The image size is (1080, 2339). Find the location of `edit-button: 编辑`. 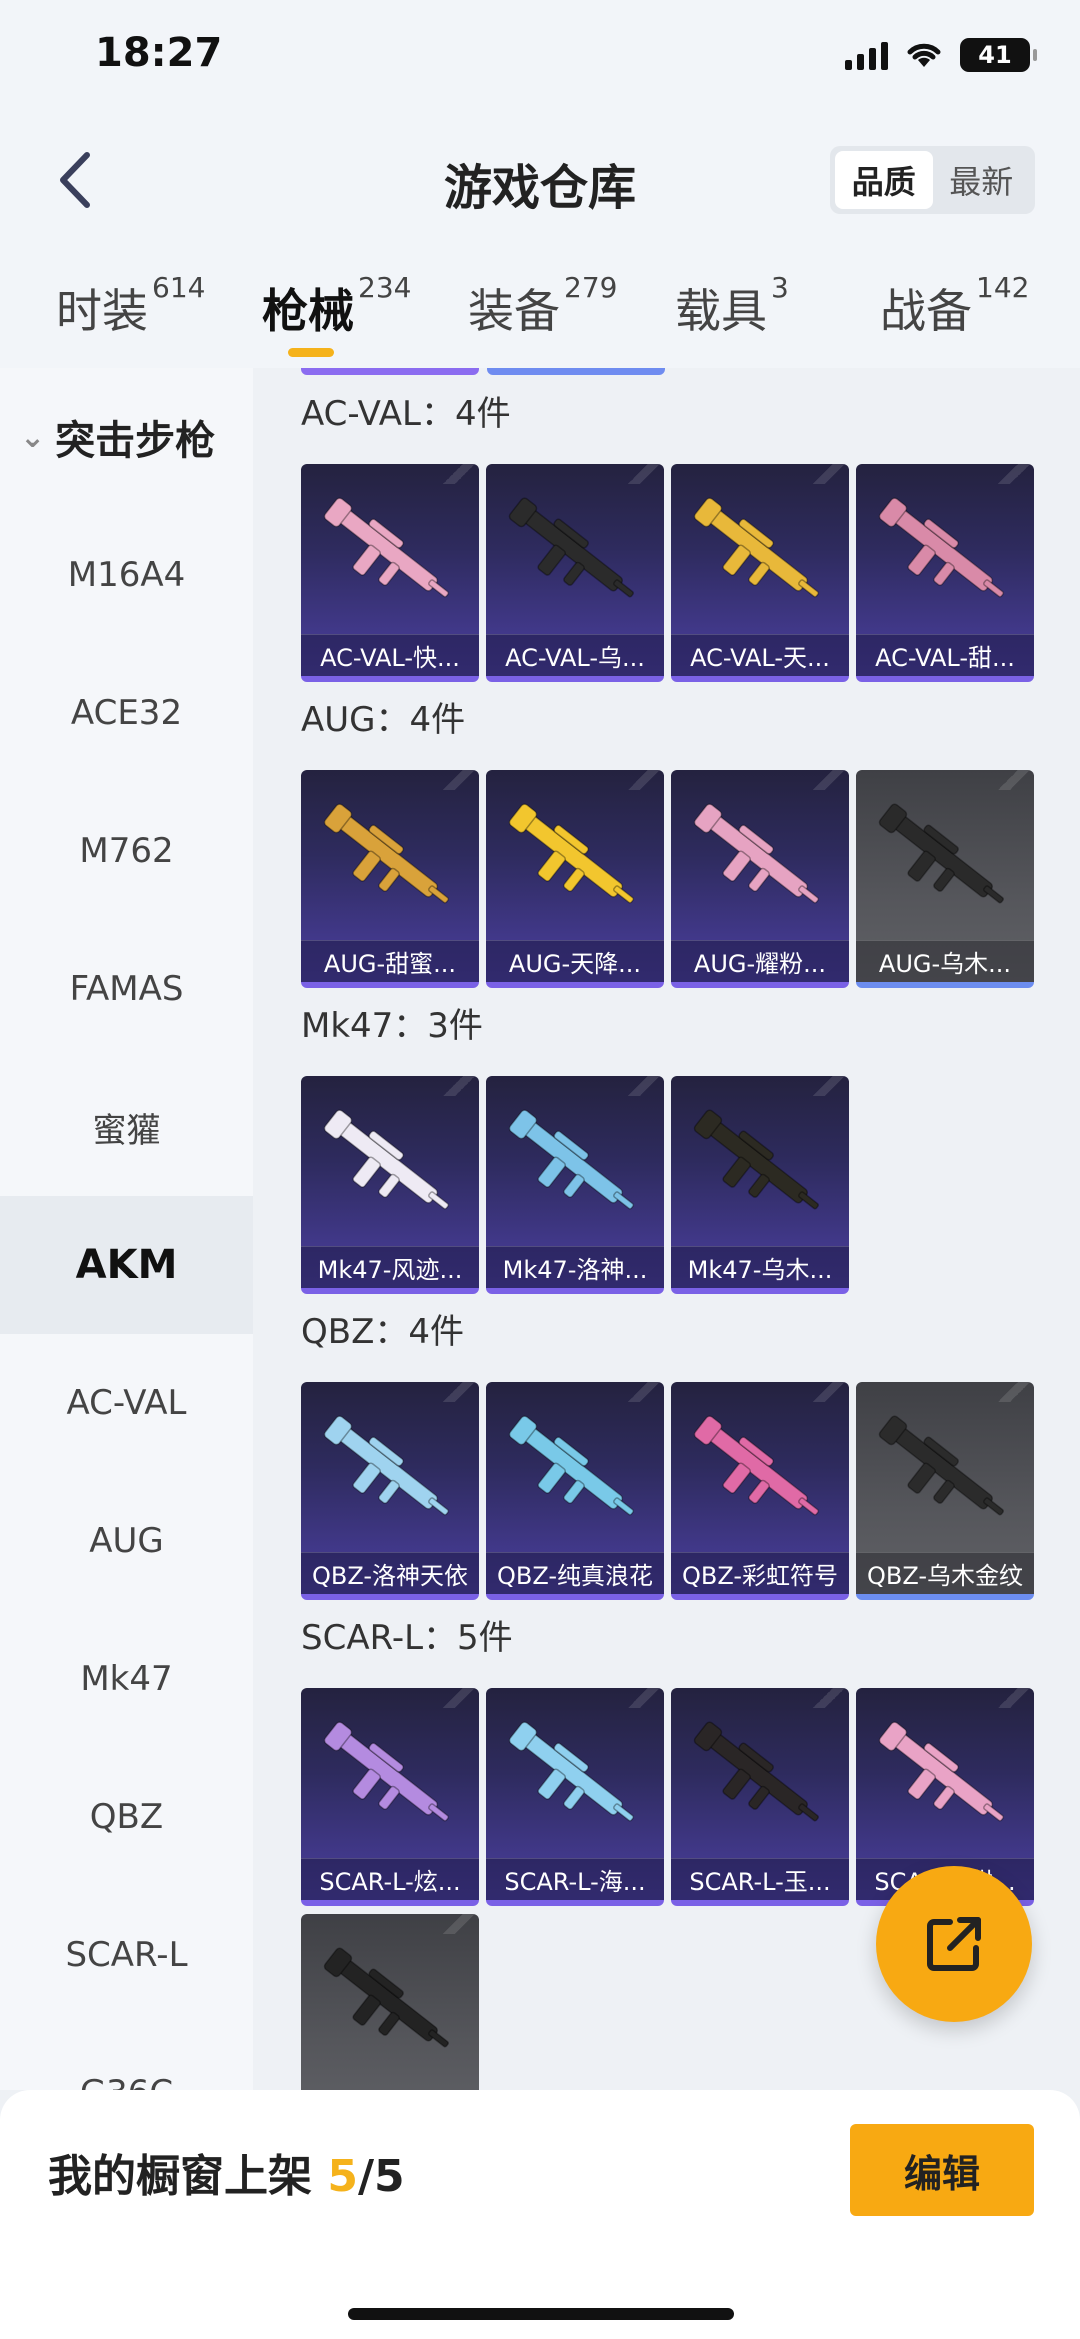

edit-button: 编辑 is located at coordinates (942, 2170).